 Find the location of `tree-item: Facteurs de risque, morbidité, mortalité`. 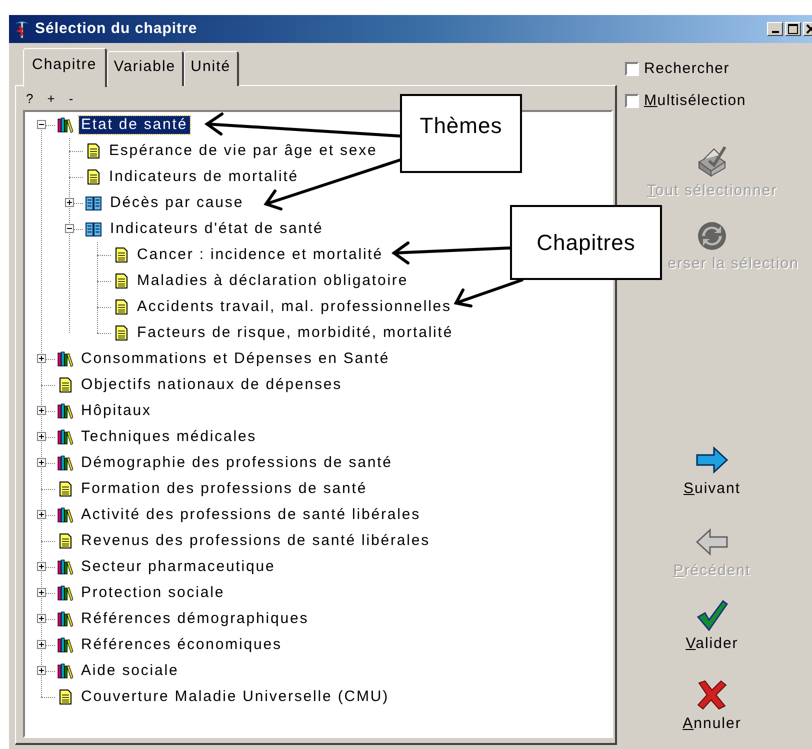

tree-item: Facteurs de risque, morbidité, mortalité is located at coordinates (295, 333).